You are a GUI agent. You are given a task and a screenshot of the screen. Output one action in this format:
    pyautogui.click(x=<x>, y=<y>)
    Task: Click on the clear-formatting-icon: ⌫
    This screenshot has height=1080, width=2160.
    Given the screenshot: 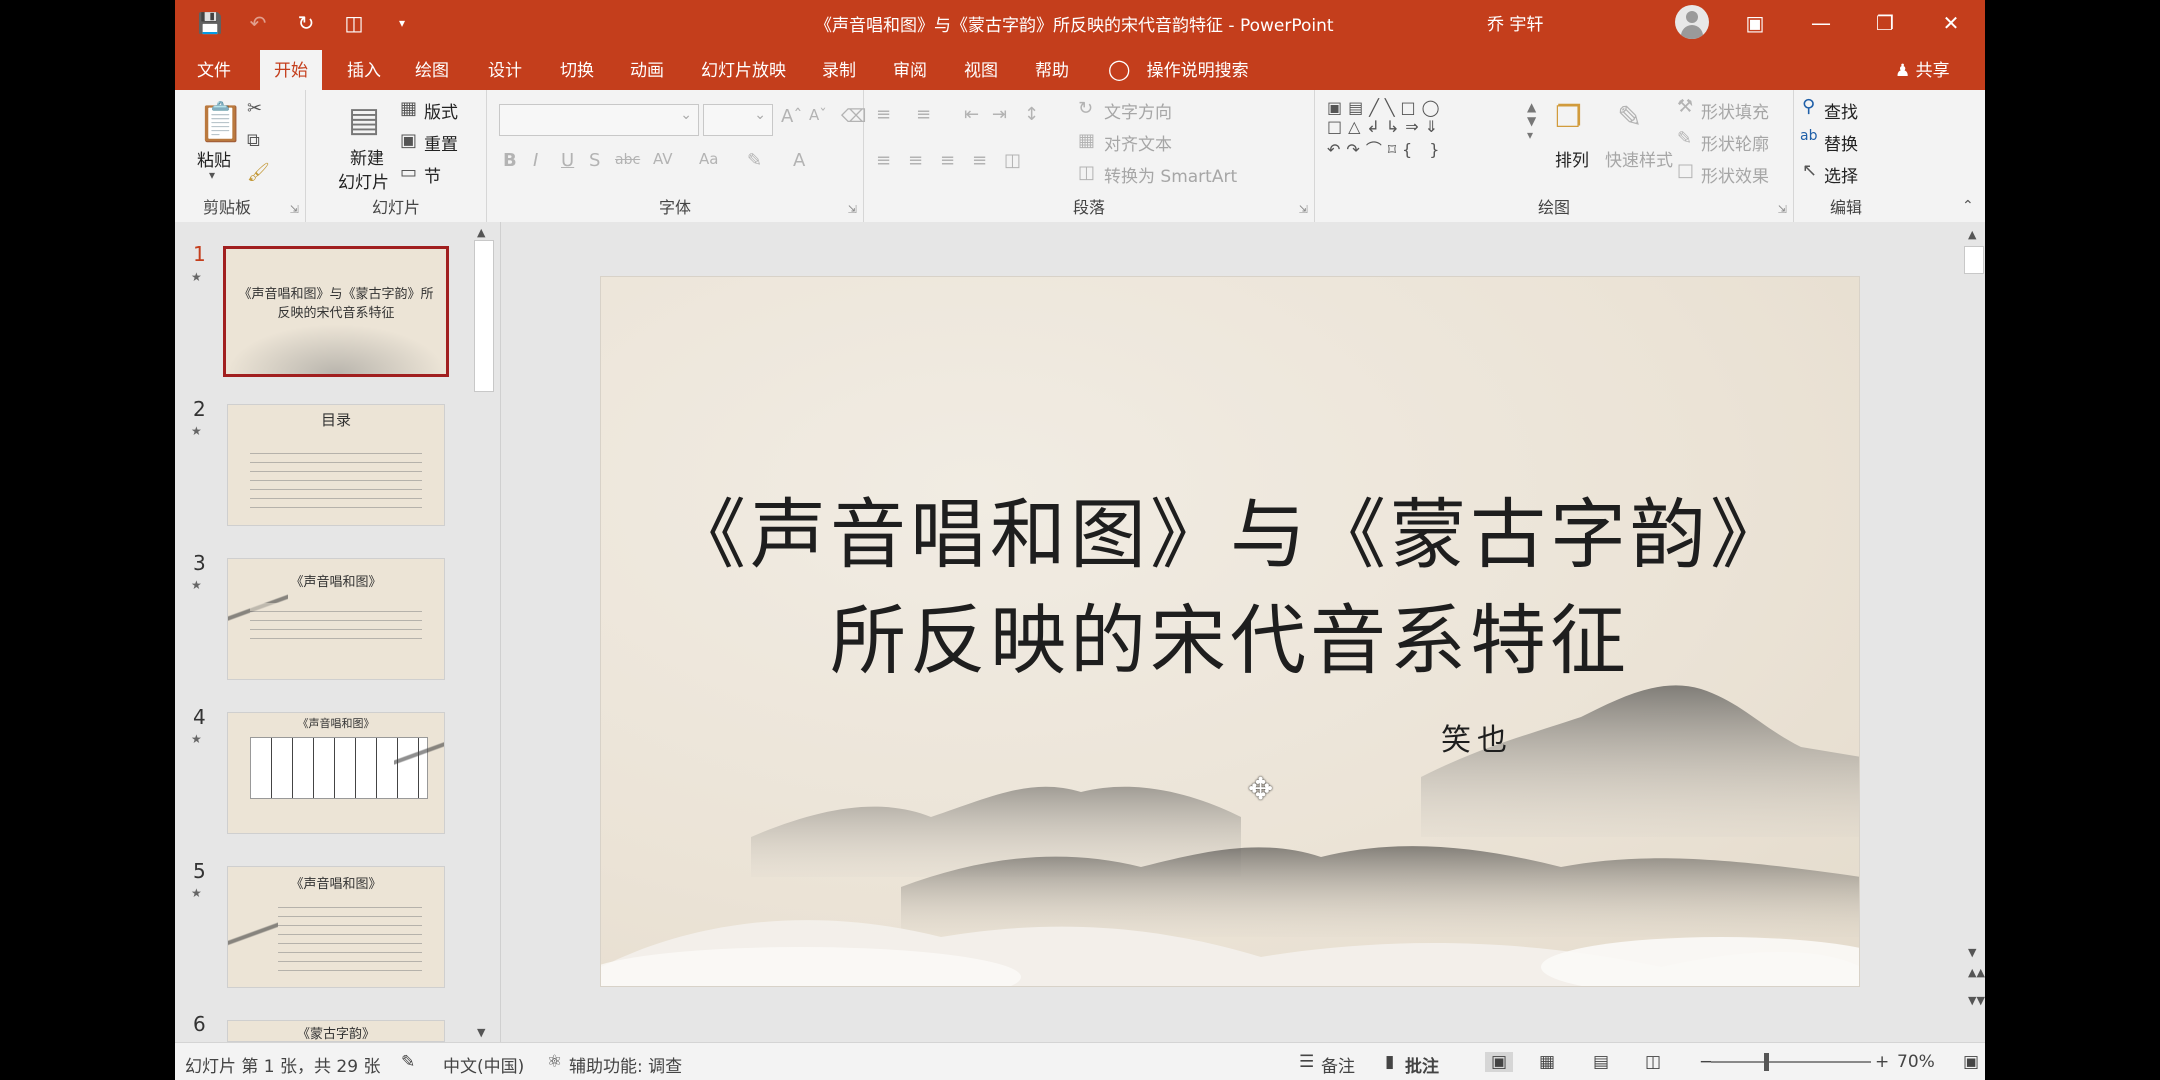 What is the action you would take?
    pyautogui.click(x=853, y=116)
    